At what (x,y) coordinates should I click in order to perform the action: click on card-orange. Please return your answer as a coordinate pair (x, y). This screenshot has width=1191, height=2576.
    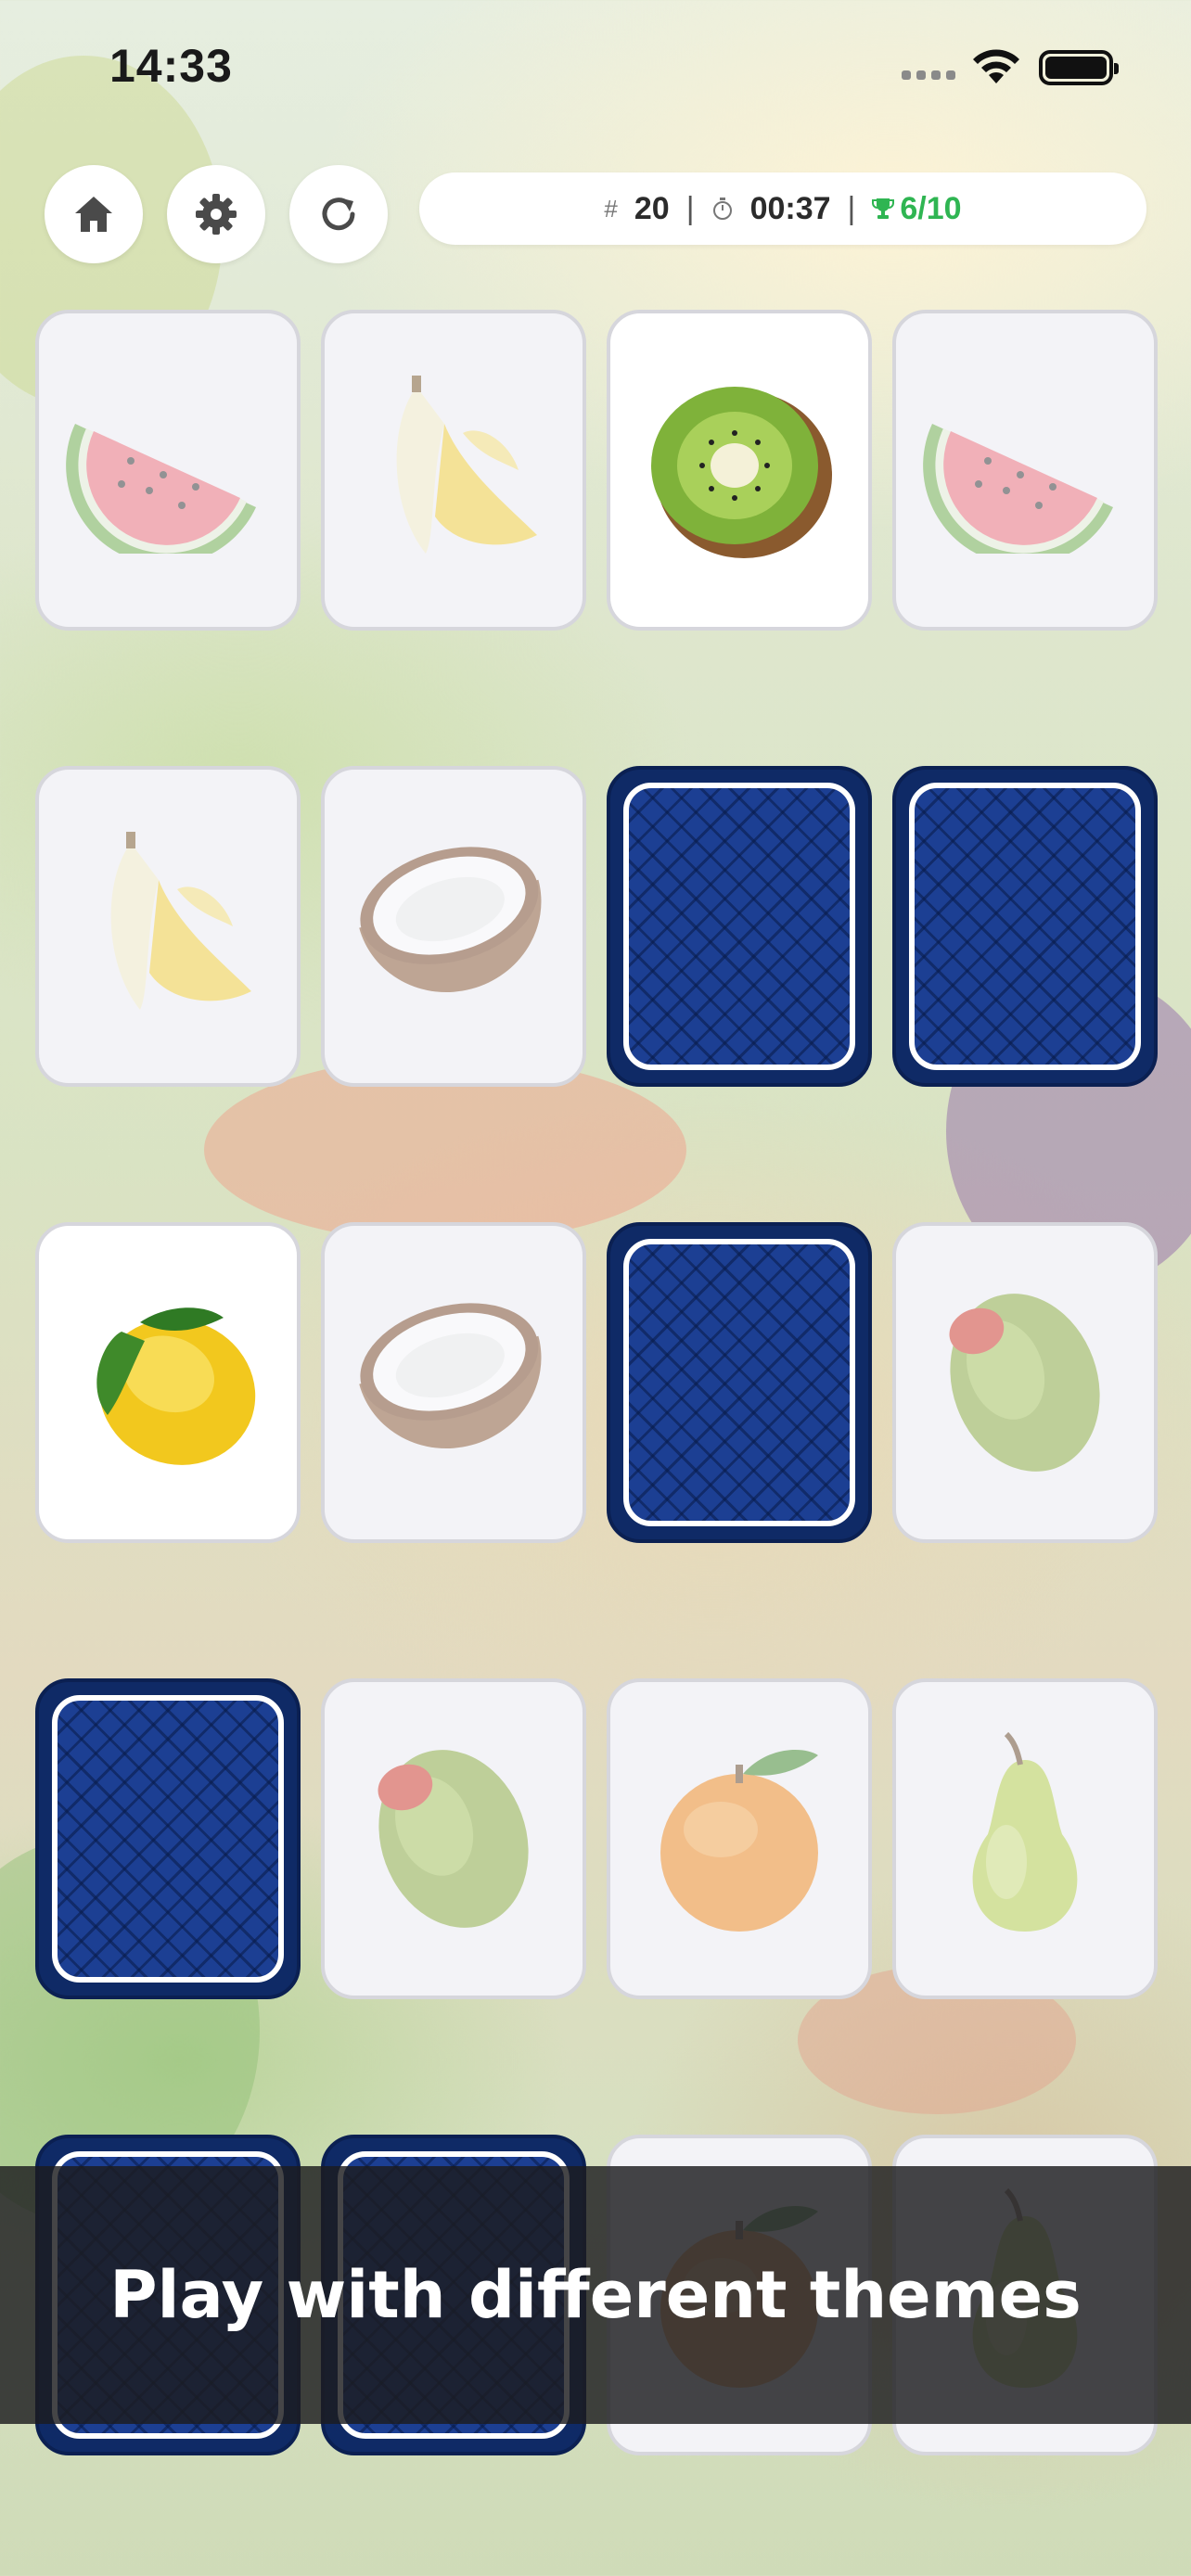
    Looking at the image, I should click on (739, 1839).